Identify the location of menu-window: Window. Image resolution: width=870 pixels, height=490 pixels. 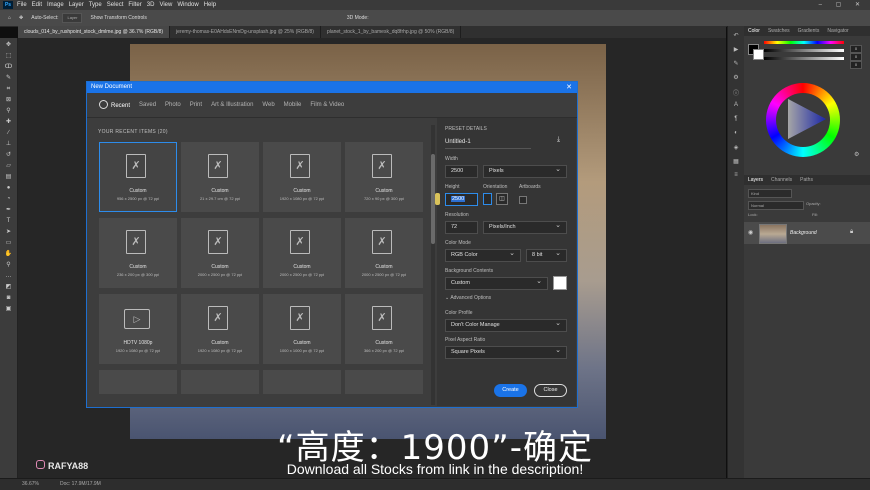
(187, 5).